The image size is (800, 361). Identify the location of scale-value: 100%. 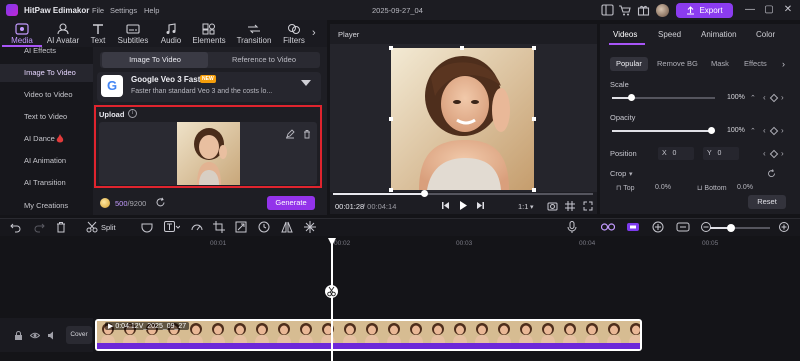
(736, 97).